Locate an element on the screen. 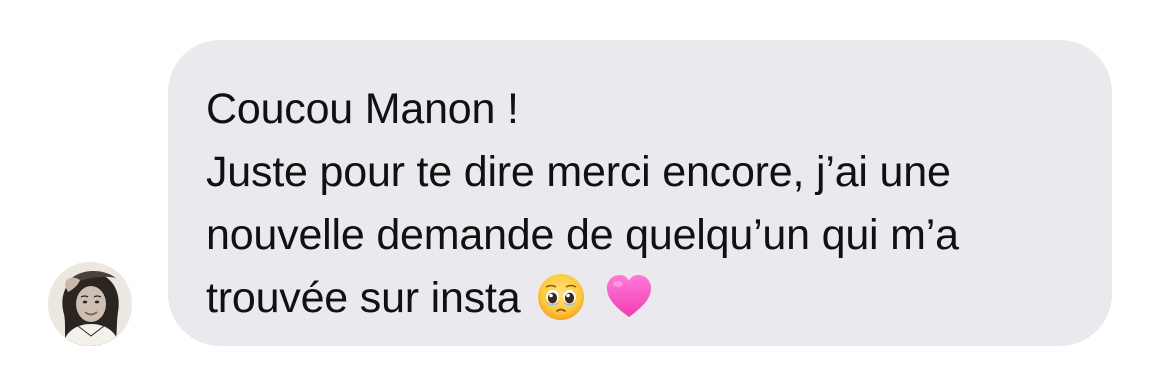 The image size is (1157, 372). message-line-4: trouvée sur insta is located at coordinates (644, 298).